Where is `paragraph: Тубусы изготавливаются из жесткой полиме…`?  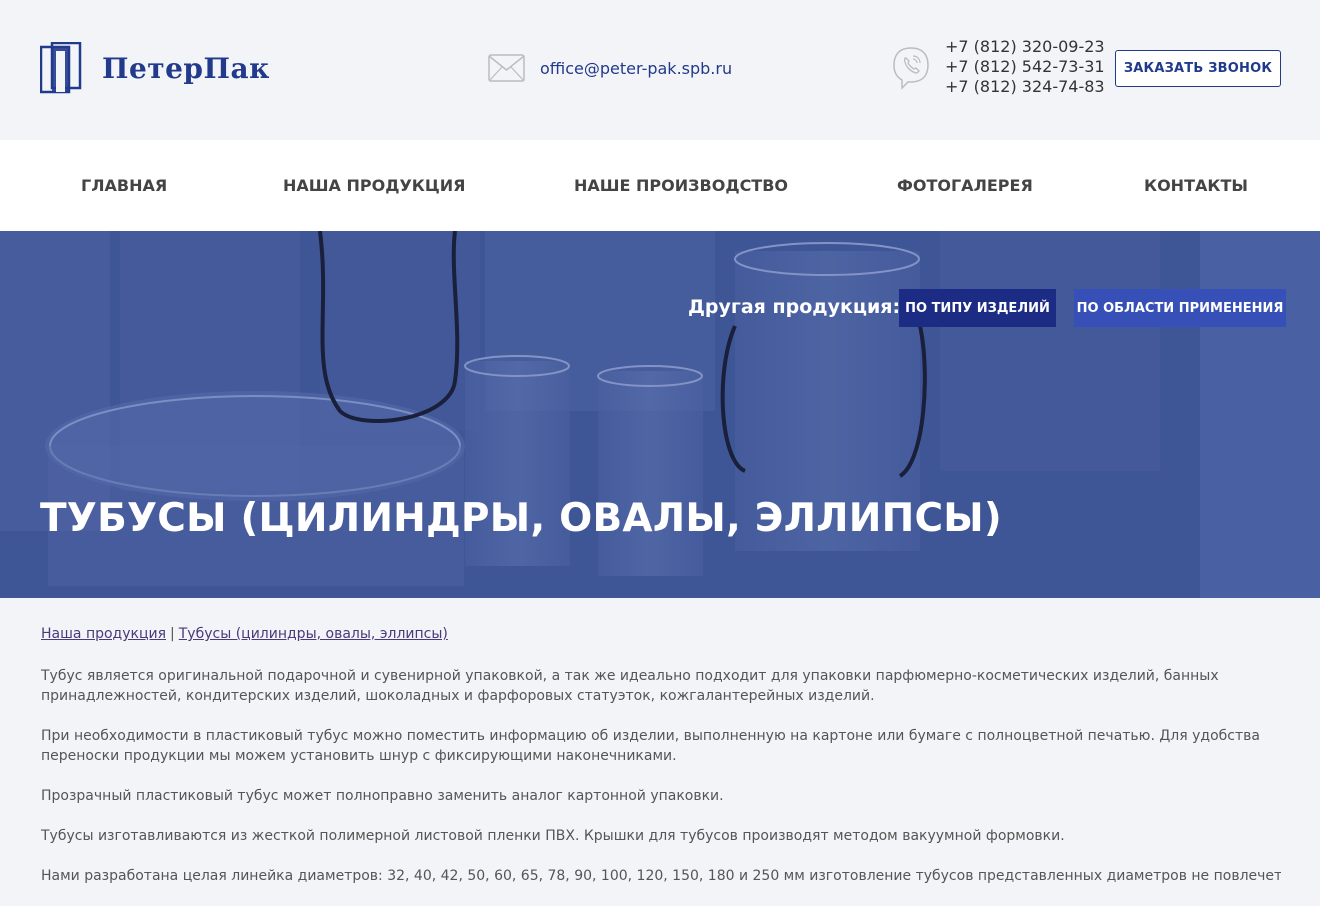
paragraph: Тубусы изготавливаются из жесткой полиме… is located at coordinates (553, 836).